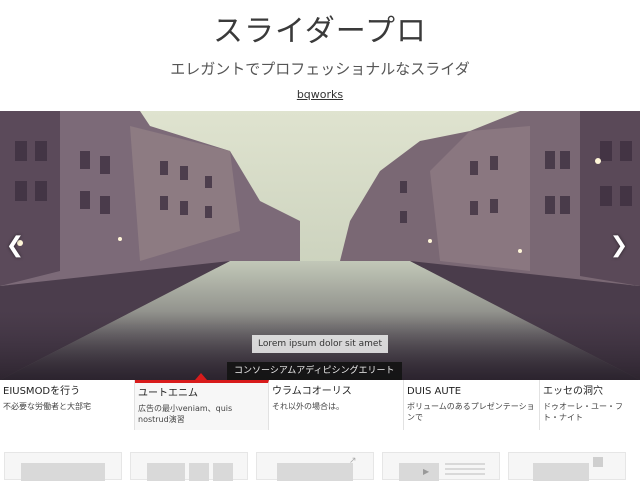 This screenshot has height=481, width=640. Describe the element at coordinates (320, 344) in the screenshot. I see `slide-caption: Lorem ipsum dolor sit amet` at that location.